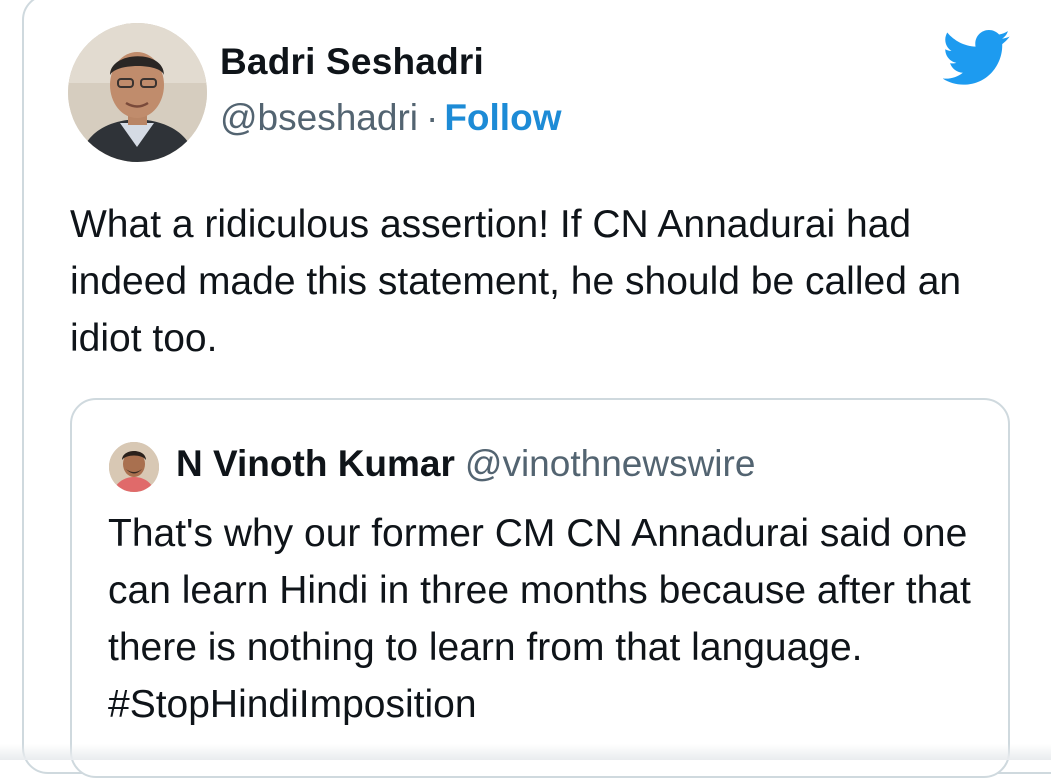  I want to click on twitter-bird-icon, so click(977, 58).